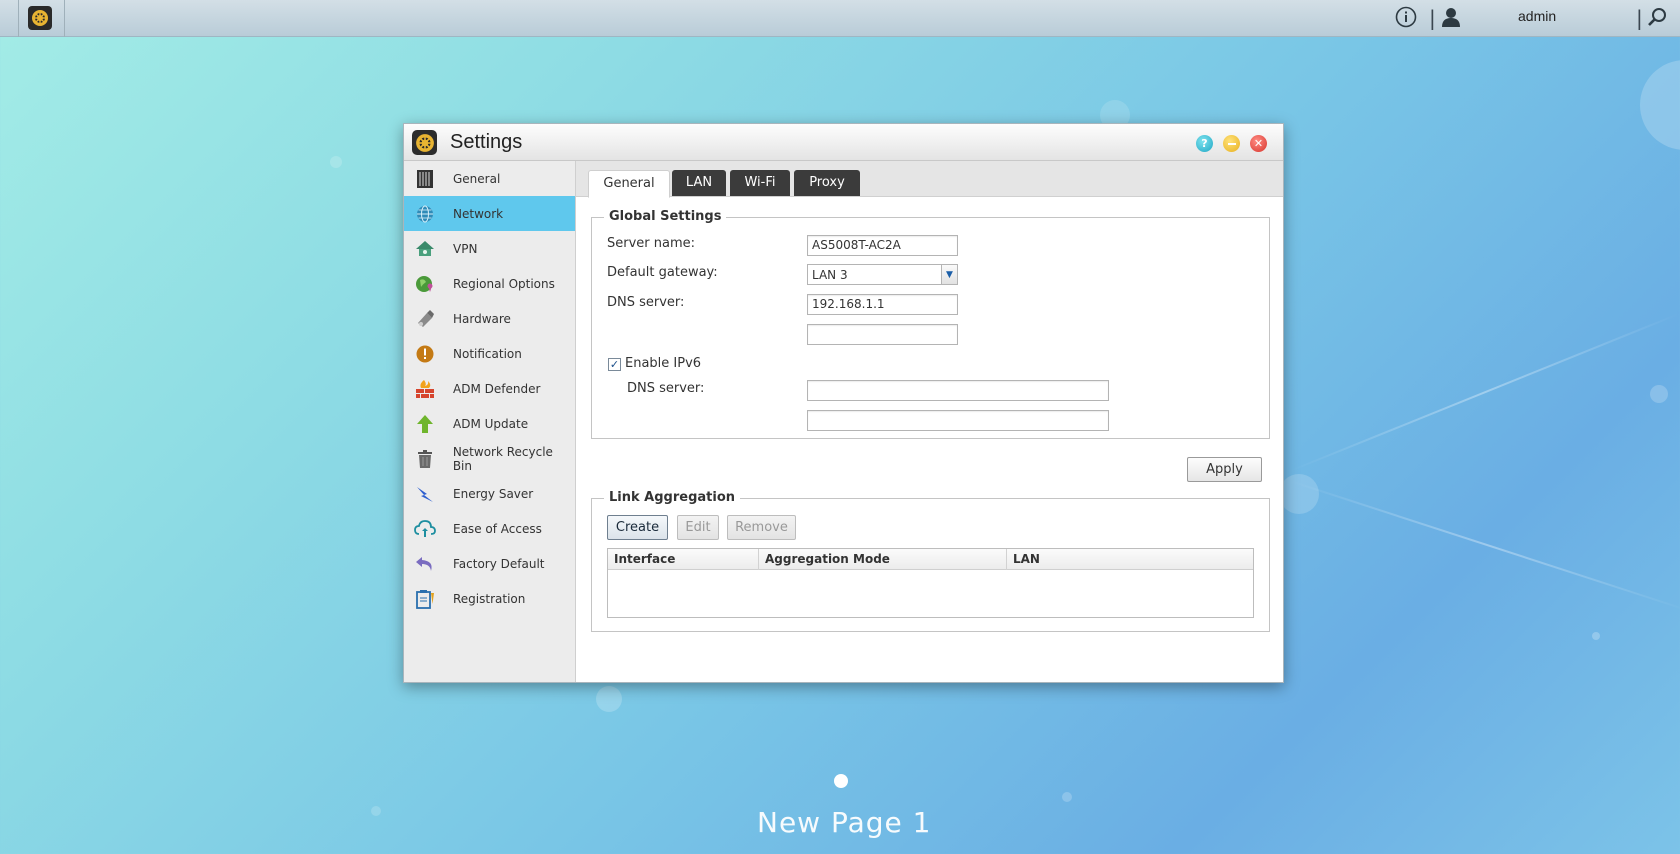 The width and height of the screenshot is (1680, 854). I want to click on vpn-icon, so click(425, 249).